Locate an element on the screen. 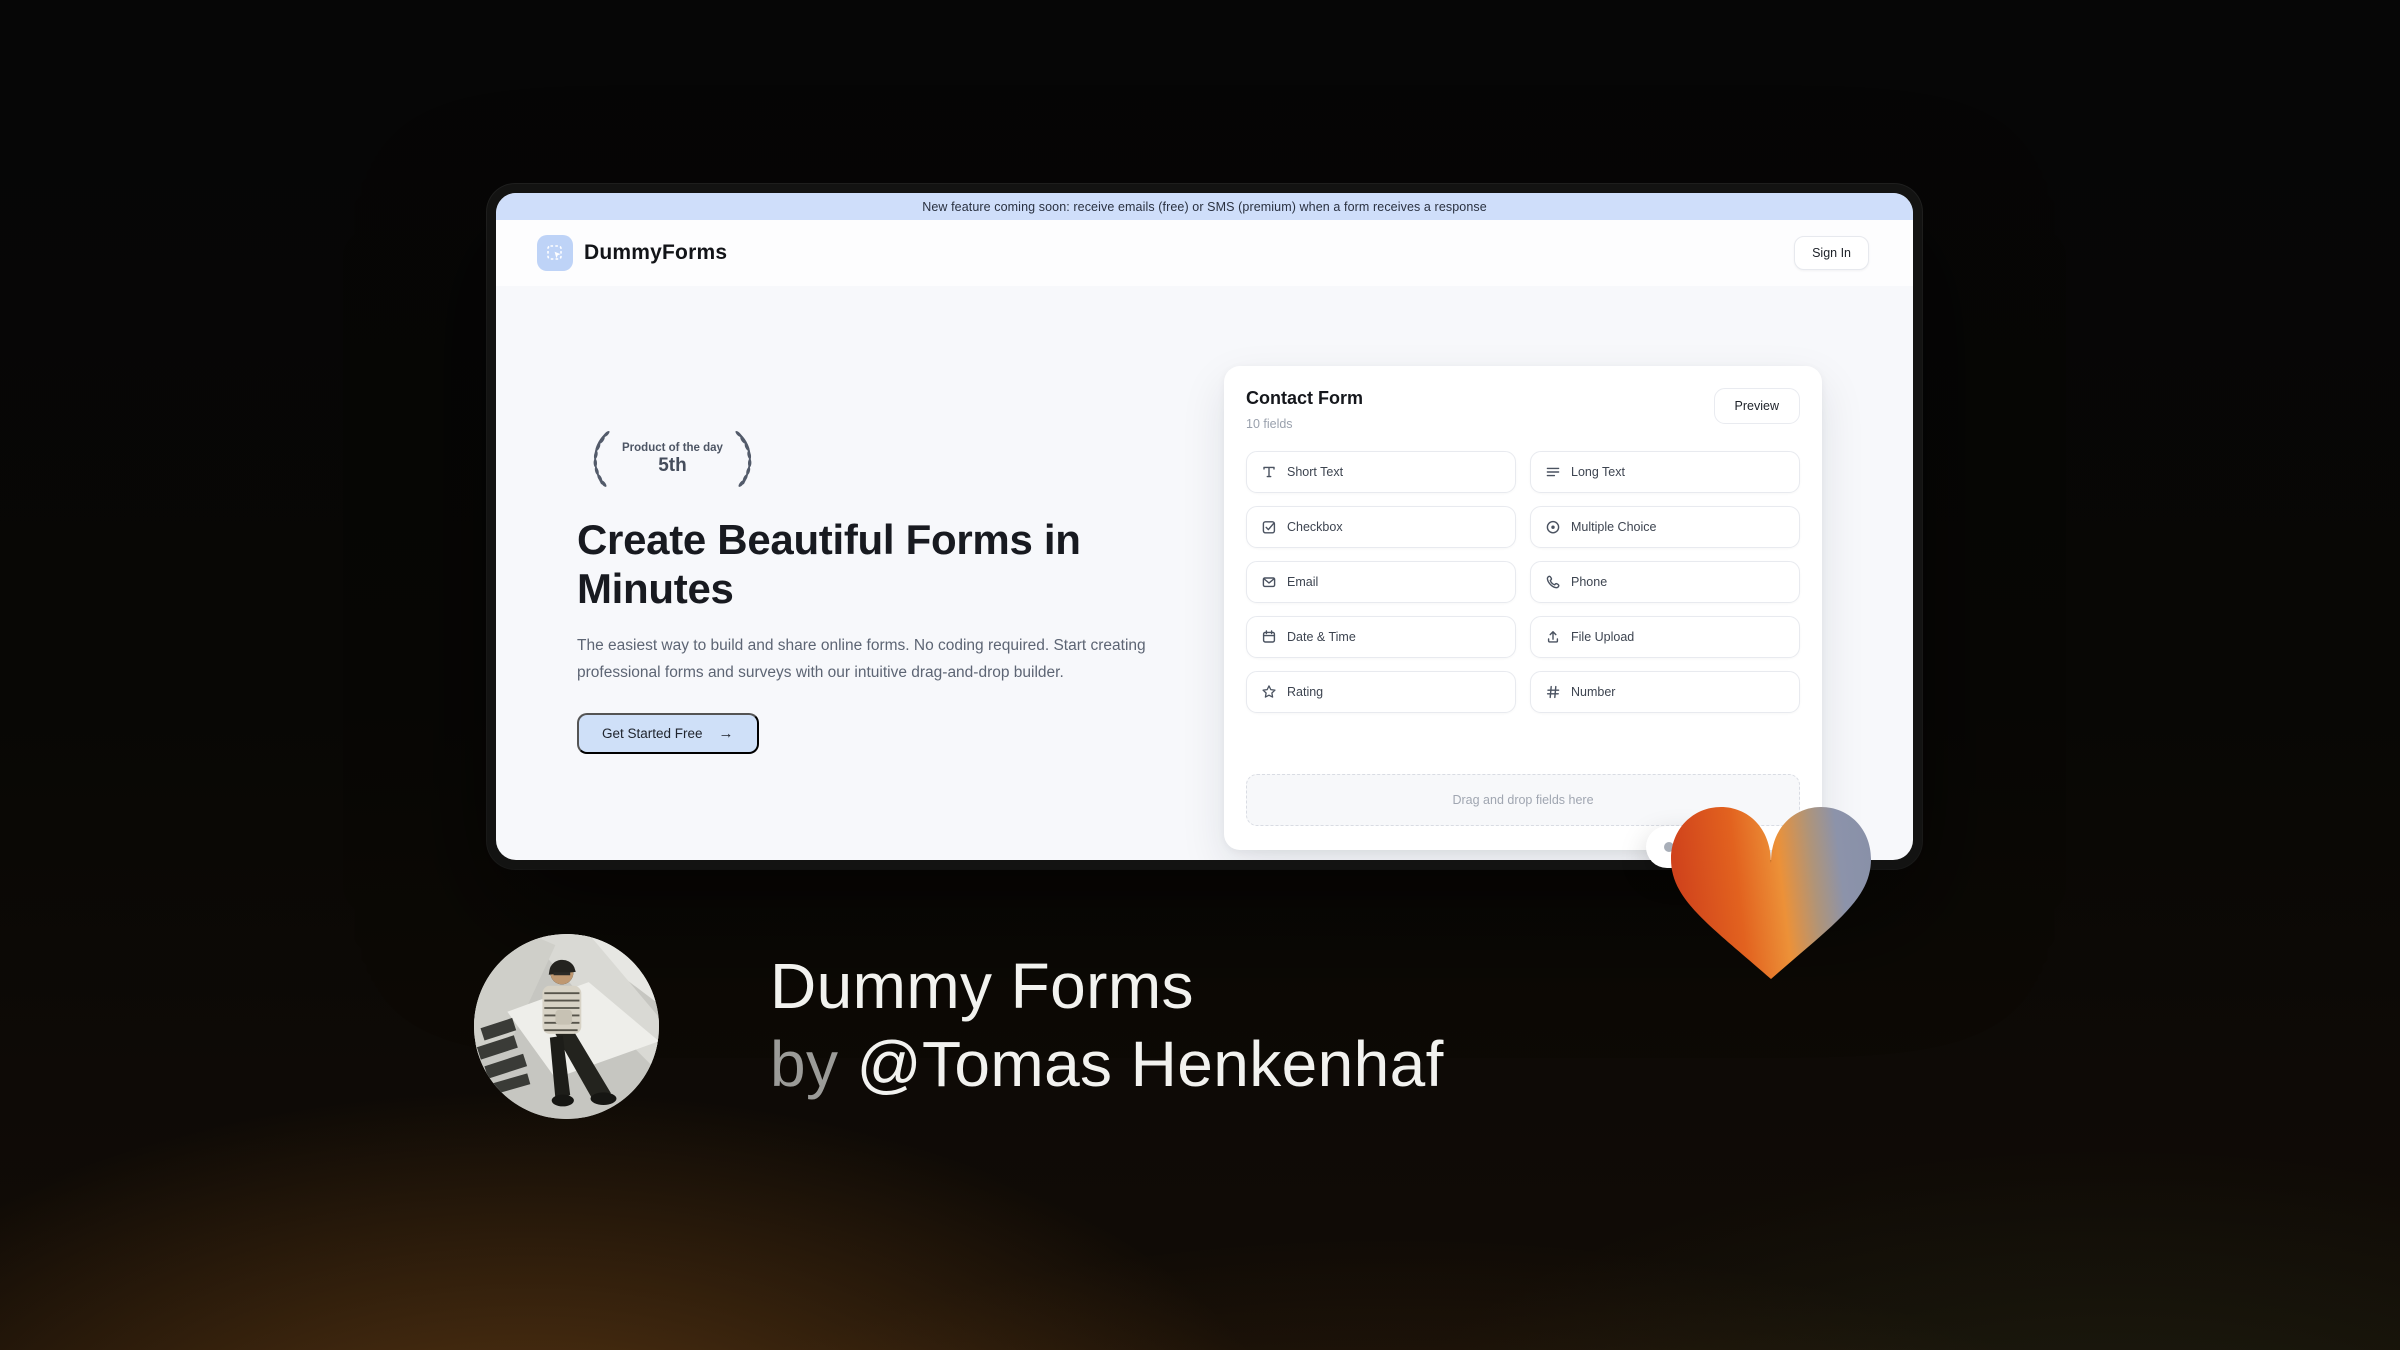 This screenshot has width=2400, height=1350. field-label: Short Text is located at coordinates (1315, 472).